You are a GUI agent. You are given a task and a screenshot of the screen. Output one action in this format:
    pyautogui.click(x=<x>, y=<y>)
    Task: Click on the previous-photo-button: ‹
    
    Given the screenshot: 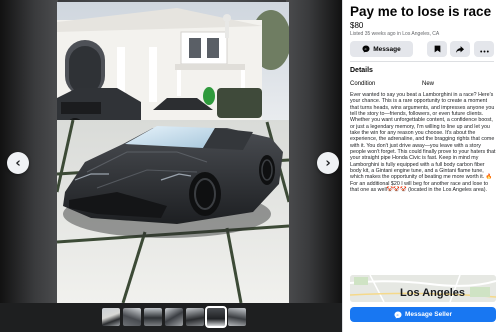 What is the action you would take?
    pyautogui.click(x=18, y=163)
    